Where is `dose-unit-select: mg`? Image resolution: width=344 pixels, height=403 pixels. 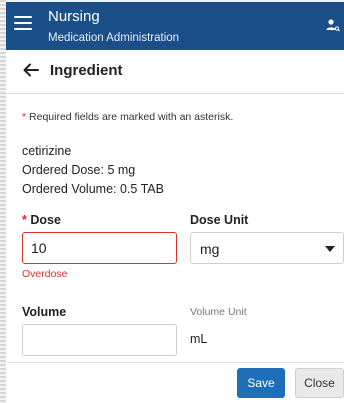
dose-unit-select: mg is located at coordinates (267, 248).